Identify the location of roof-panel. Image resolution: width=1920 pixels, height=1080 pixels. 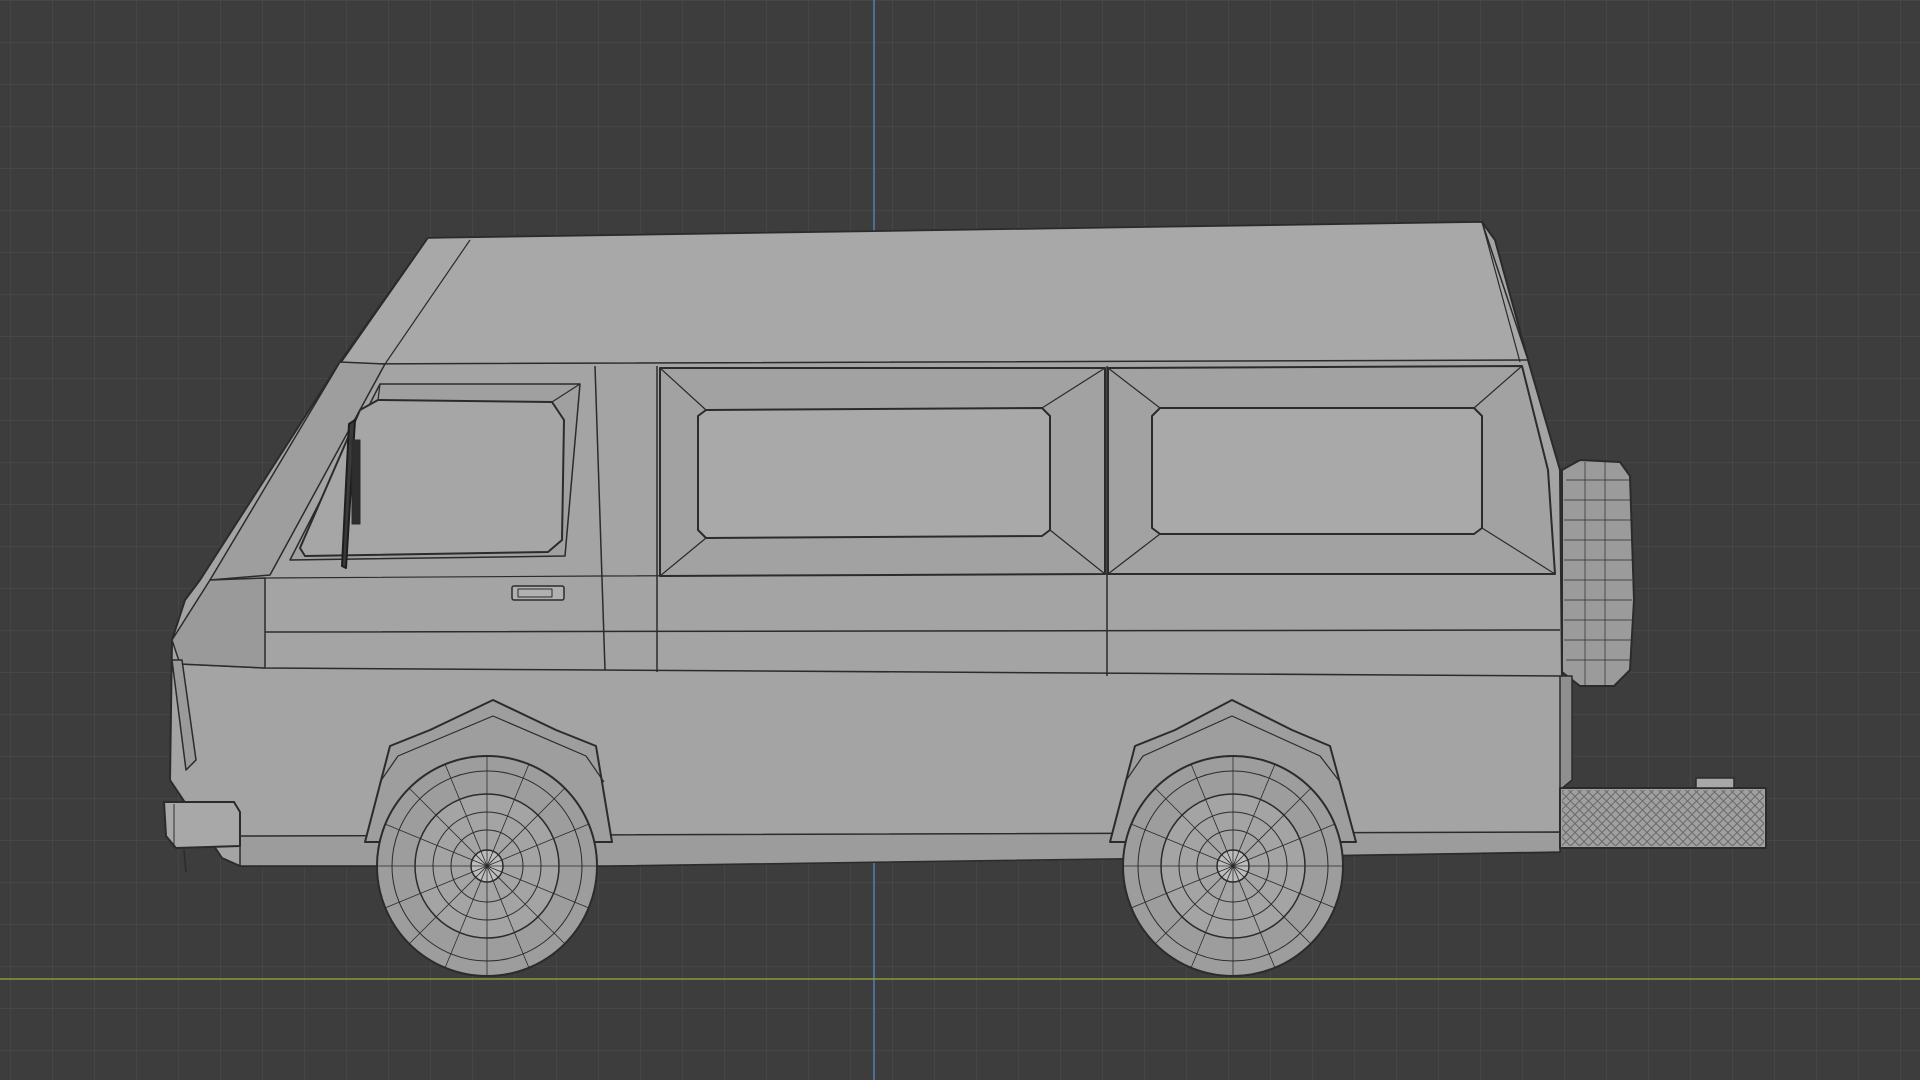
(934, 293).